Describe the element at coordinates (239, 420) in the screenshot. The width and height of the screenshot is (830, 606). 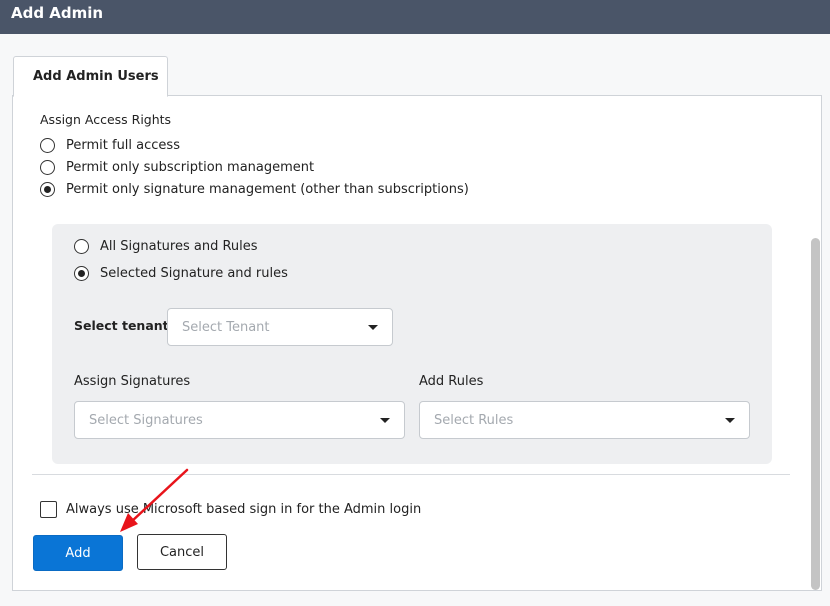
I see `signatures-select: Select Signatures` at that location.